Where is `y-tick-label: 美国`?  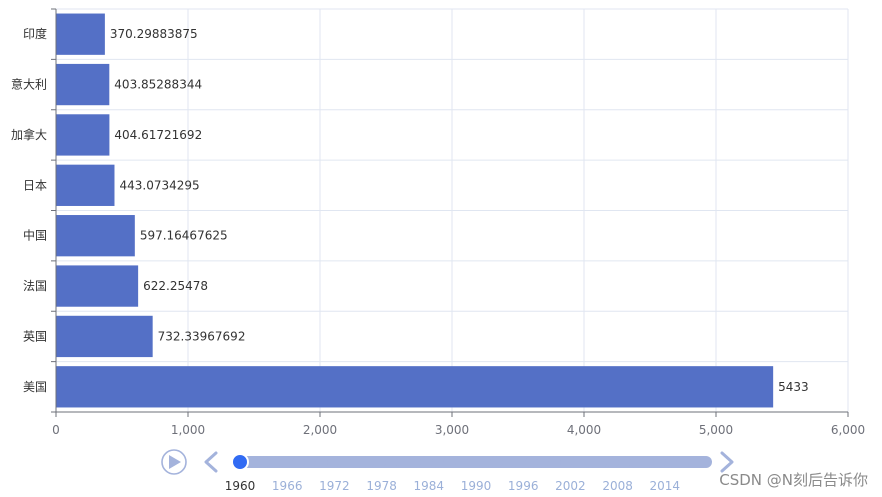
y-tick-label: 美国 is located at coordinates (35, 387).